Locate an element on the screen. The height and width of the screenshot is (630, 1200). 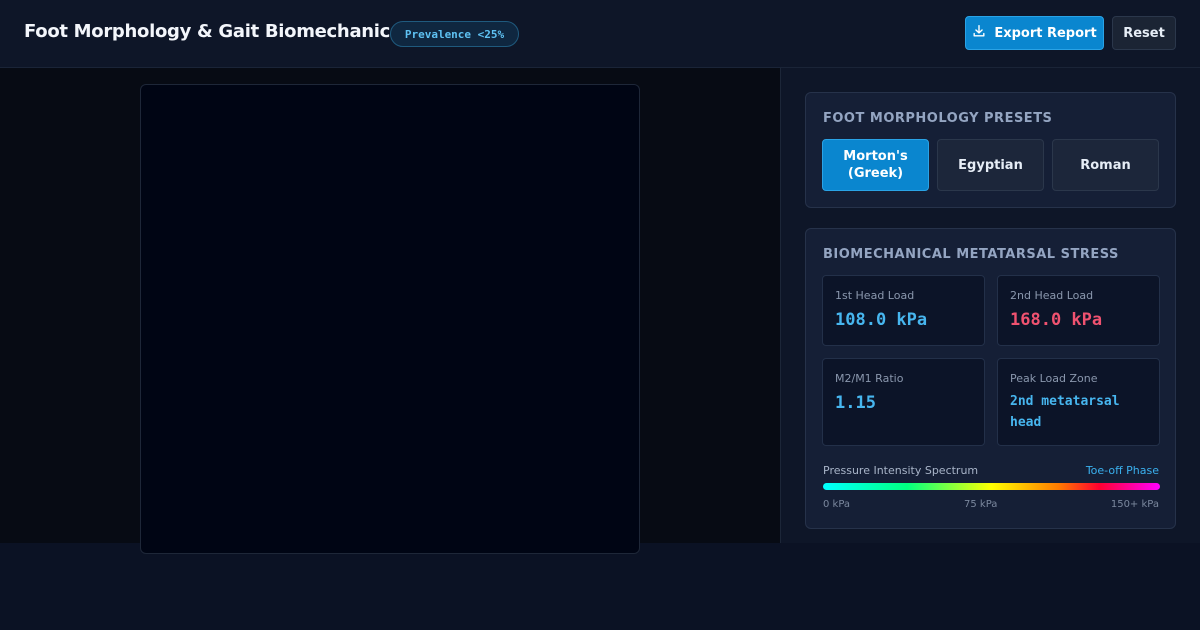
peak-load-zone-card: Peak Load Zone 2nd metatarsal head is located at coordinates (1078, 402).